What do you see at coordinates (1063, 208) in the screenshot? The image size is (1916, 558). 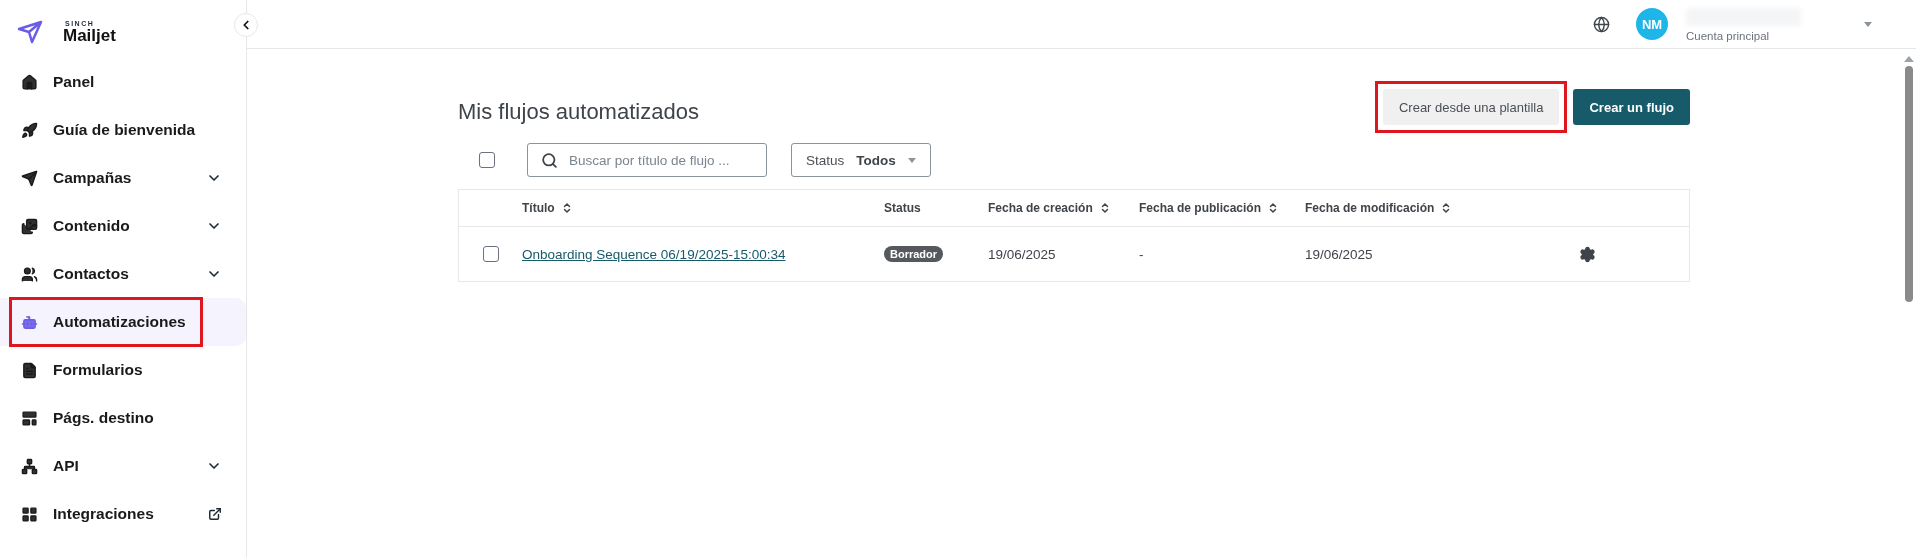 I see `column-header: Fecha de creación` at bounding box center [1063, 208].